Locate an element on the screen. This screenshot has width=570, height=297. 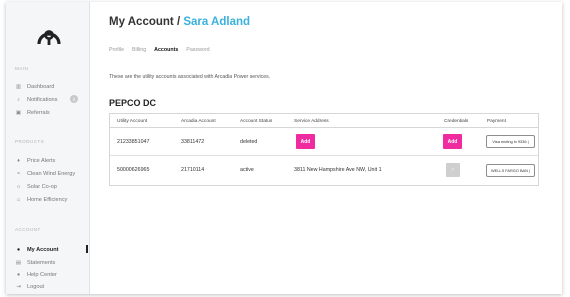
help-icon: ● is located at coordinates (18, 274).